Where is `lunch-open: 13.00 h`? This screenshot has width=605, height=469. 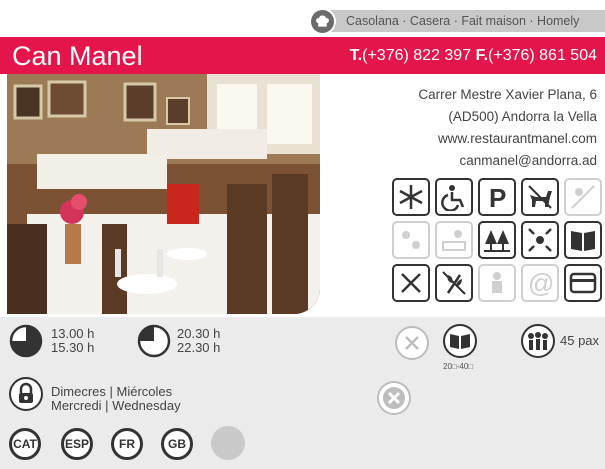 lunch-open: 13.00 h is located at coordinates (73, 333).